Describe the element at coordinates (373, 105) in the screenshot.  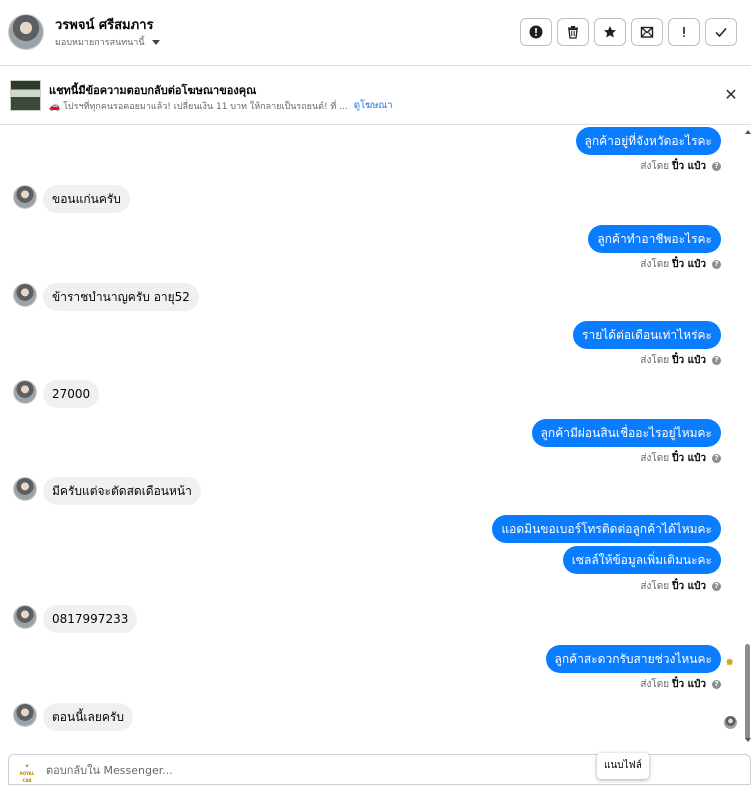
I see `see-ad-link: ดูโฆษณา` at that location.